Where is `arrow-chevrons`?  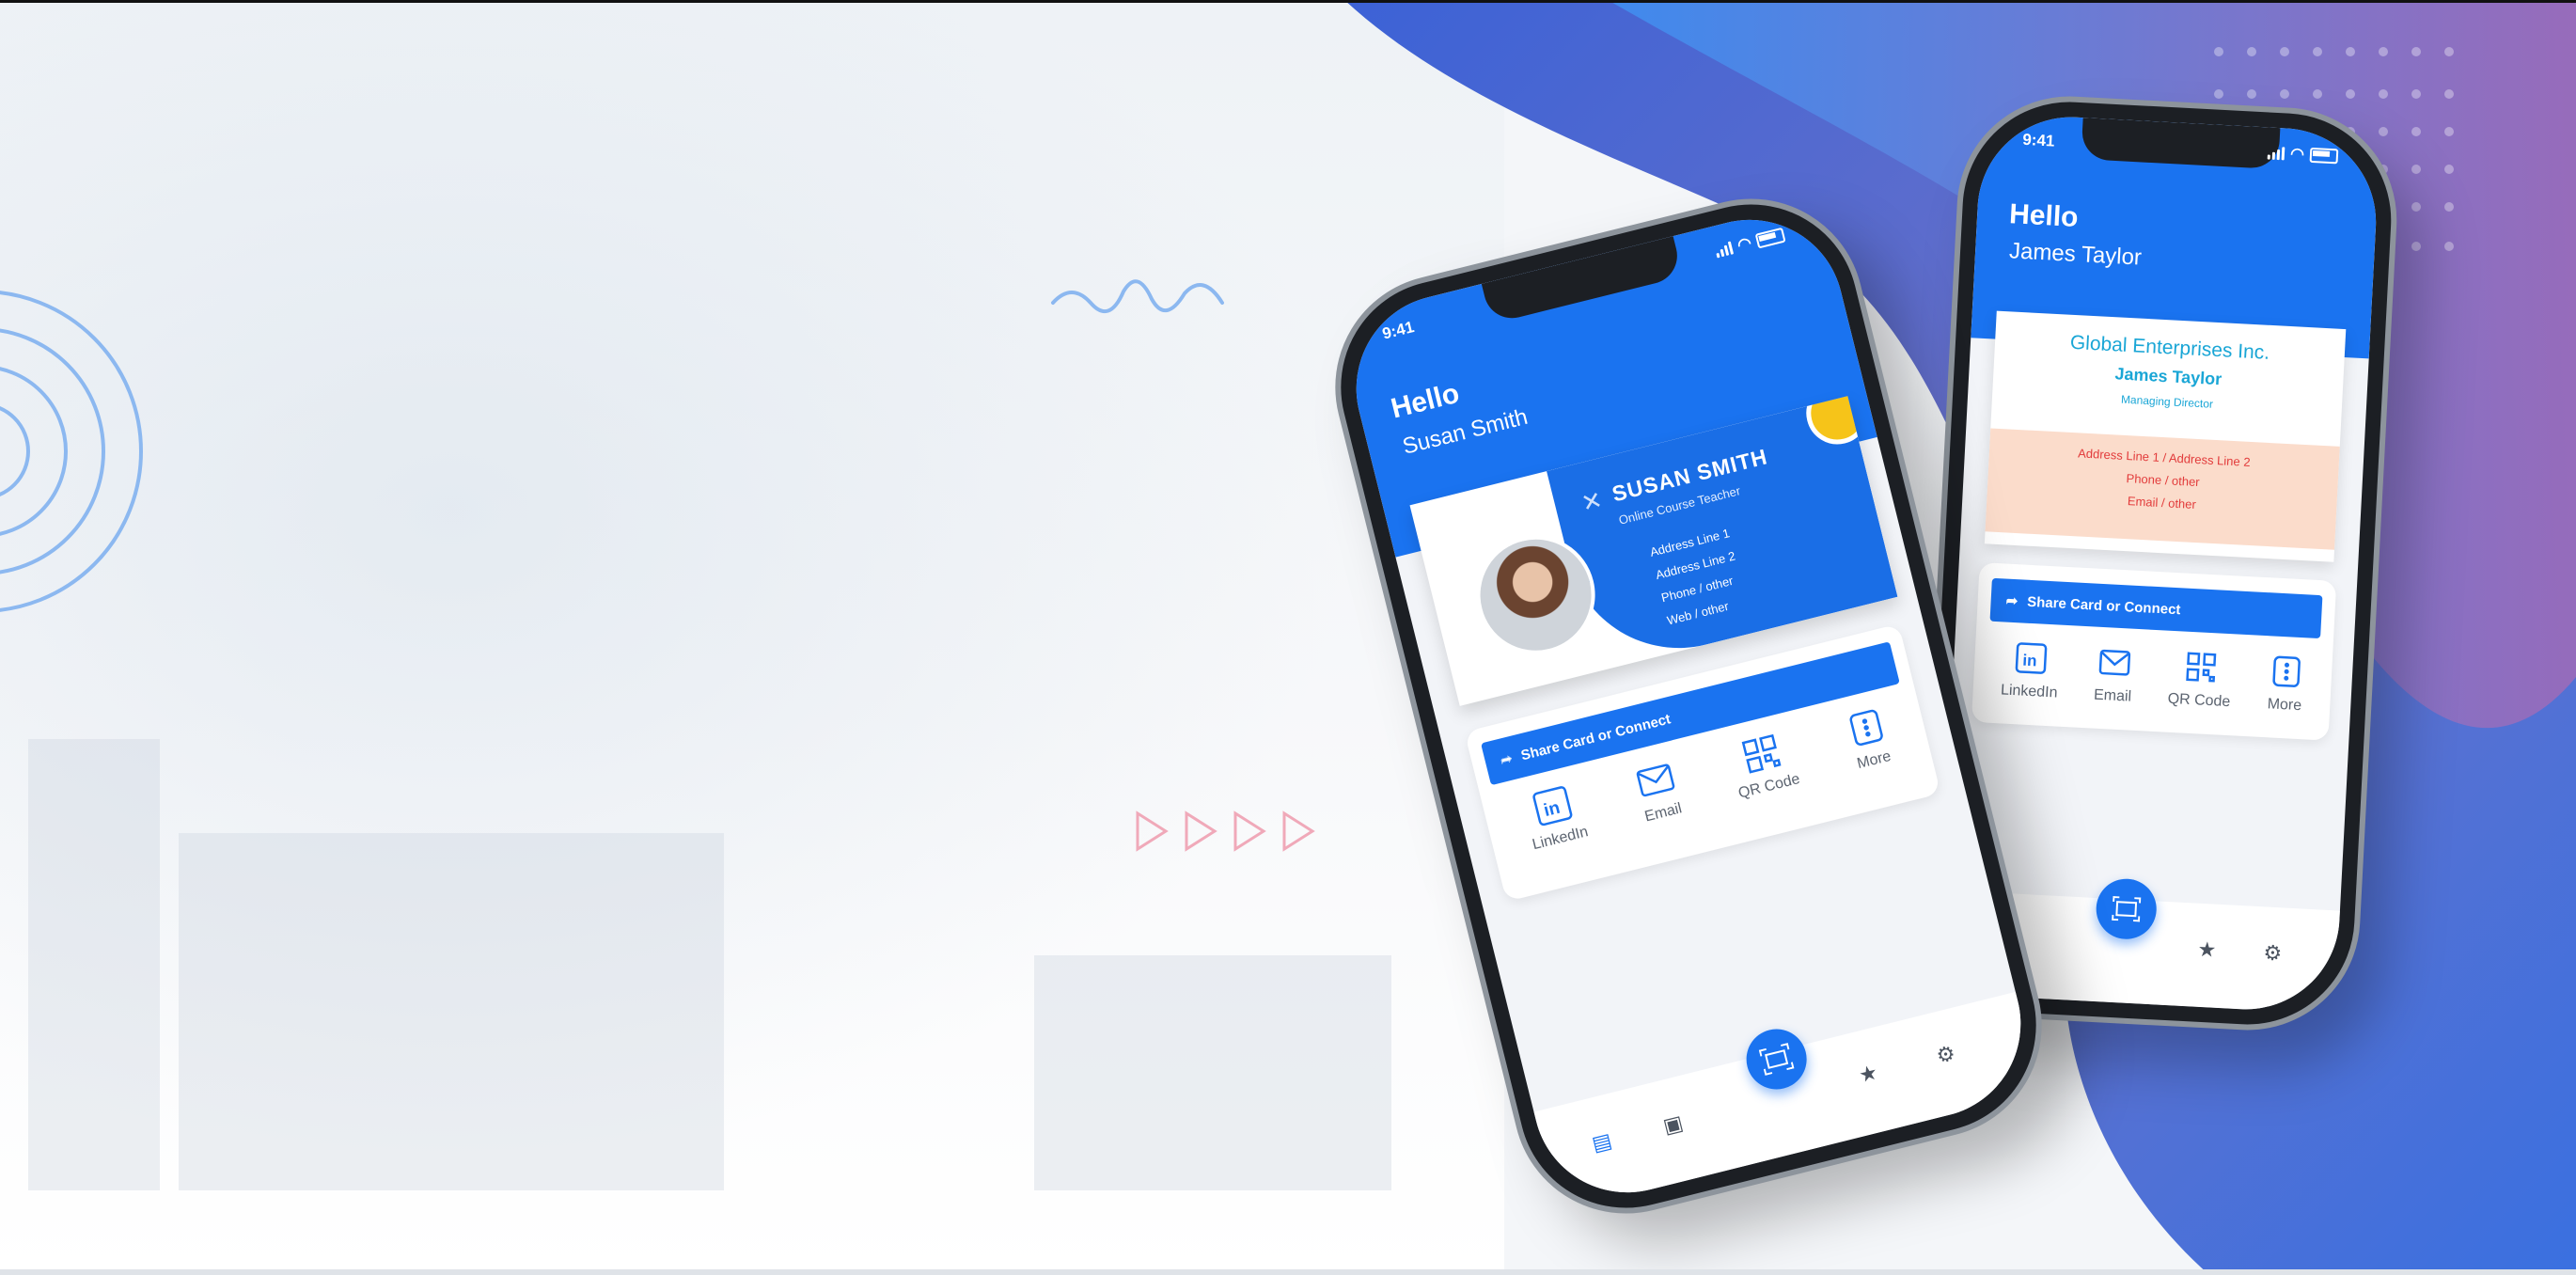
arrow-chevrons is located at coordinates (1225, 831).